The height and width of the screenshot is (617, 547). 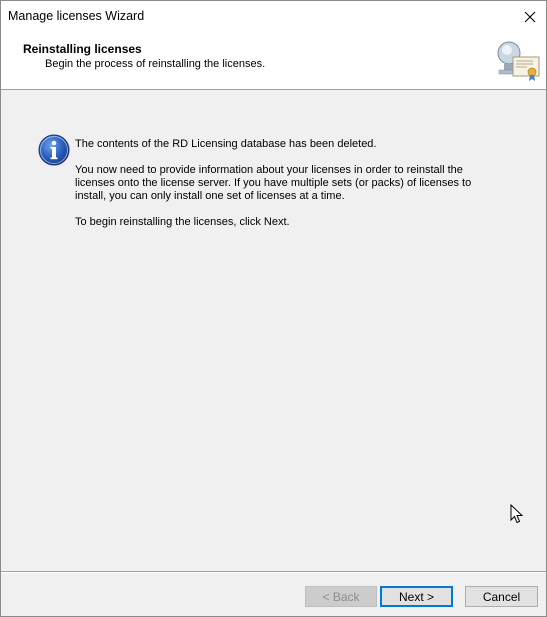 What do you see at coordinates (273, 572) in the screenshot?
I see `footer-separator` at bounding box center [273, 572].